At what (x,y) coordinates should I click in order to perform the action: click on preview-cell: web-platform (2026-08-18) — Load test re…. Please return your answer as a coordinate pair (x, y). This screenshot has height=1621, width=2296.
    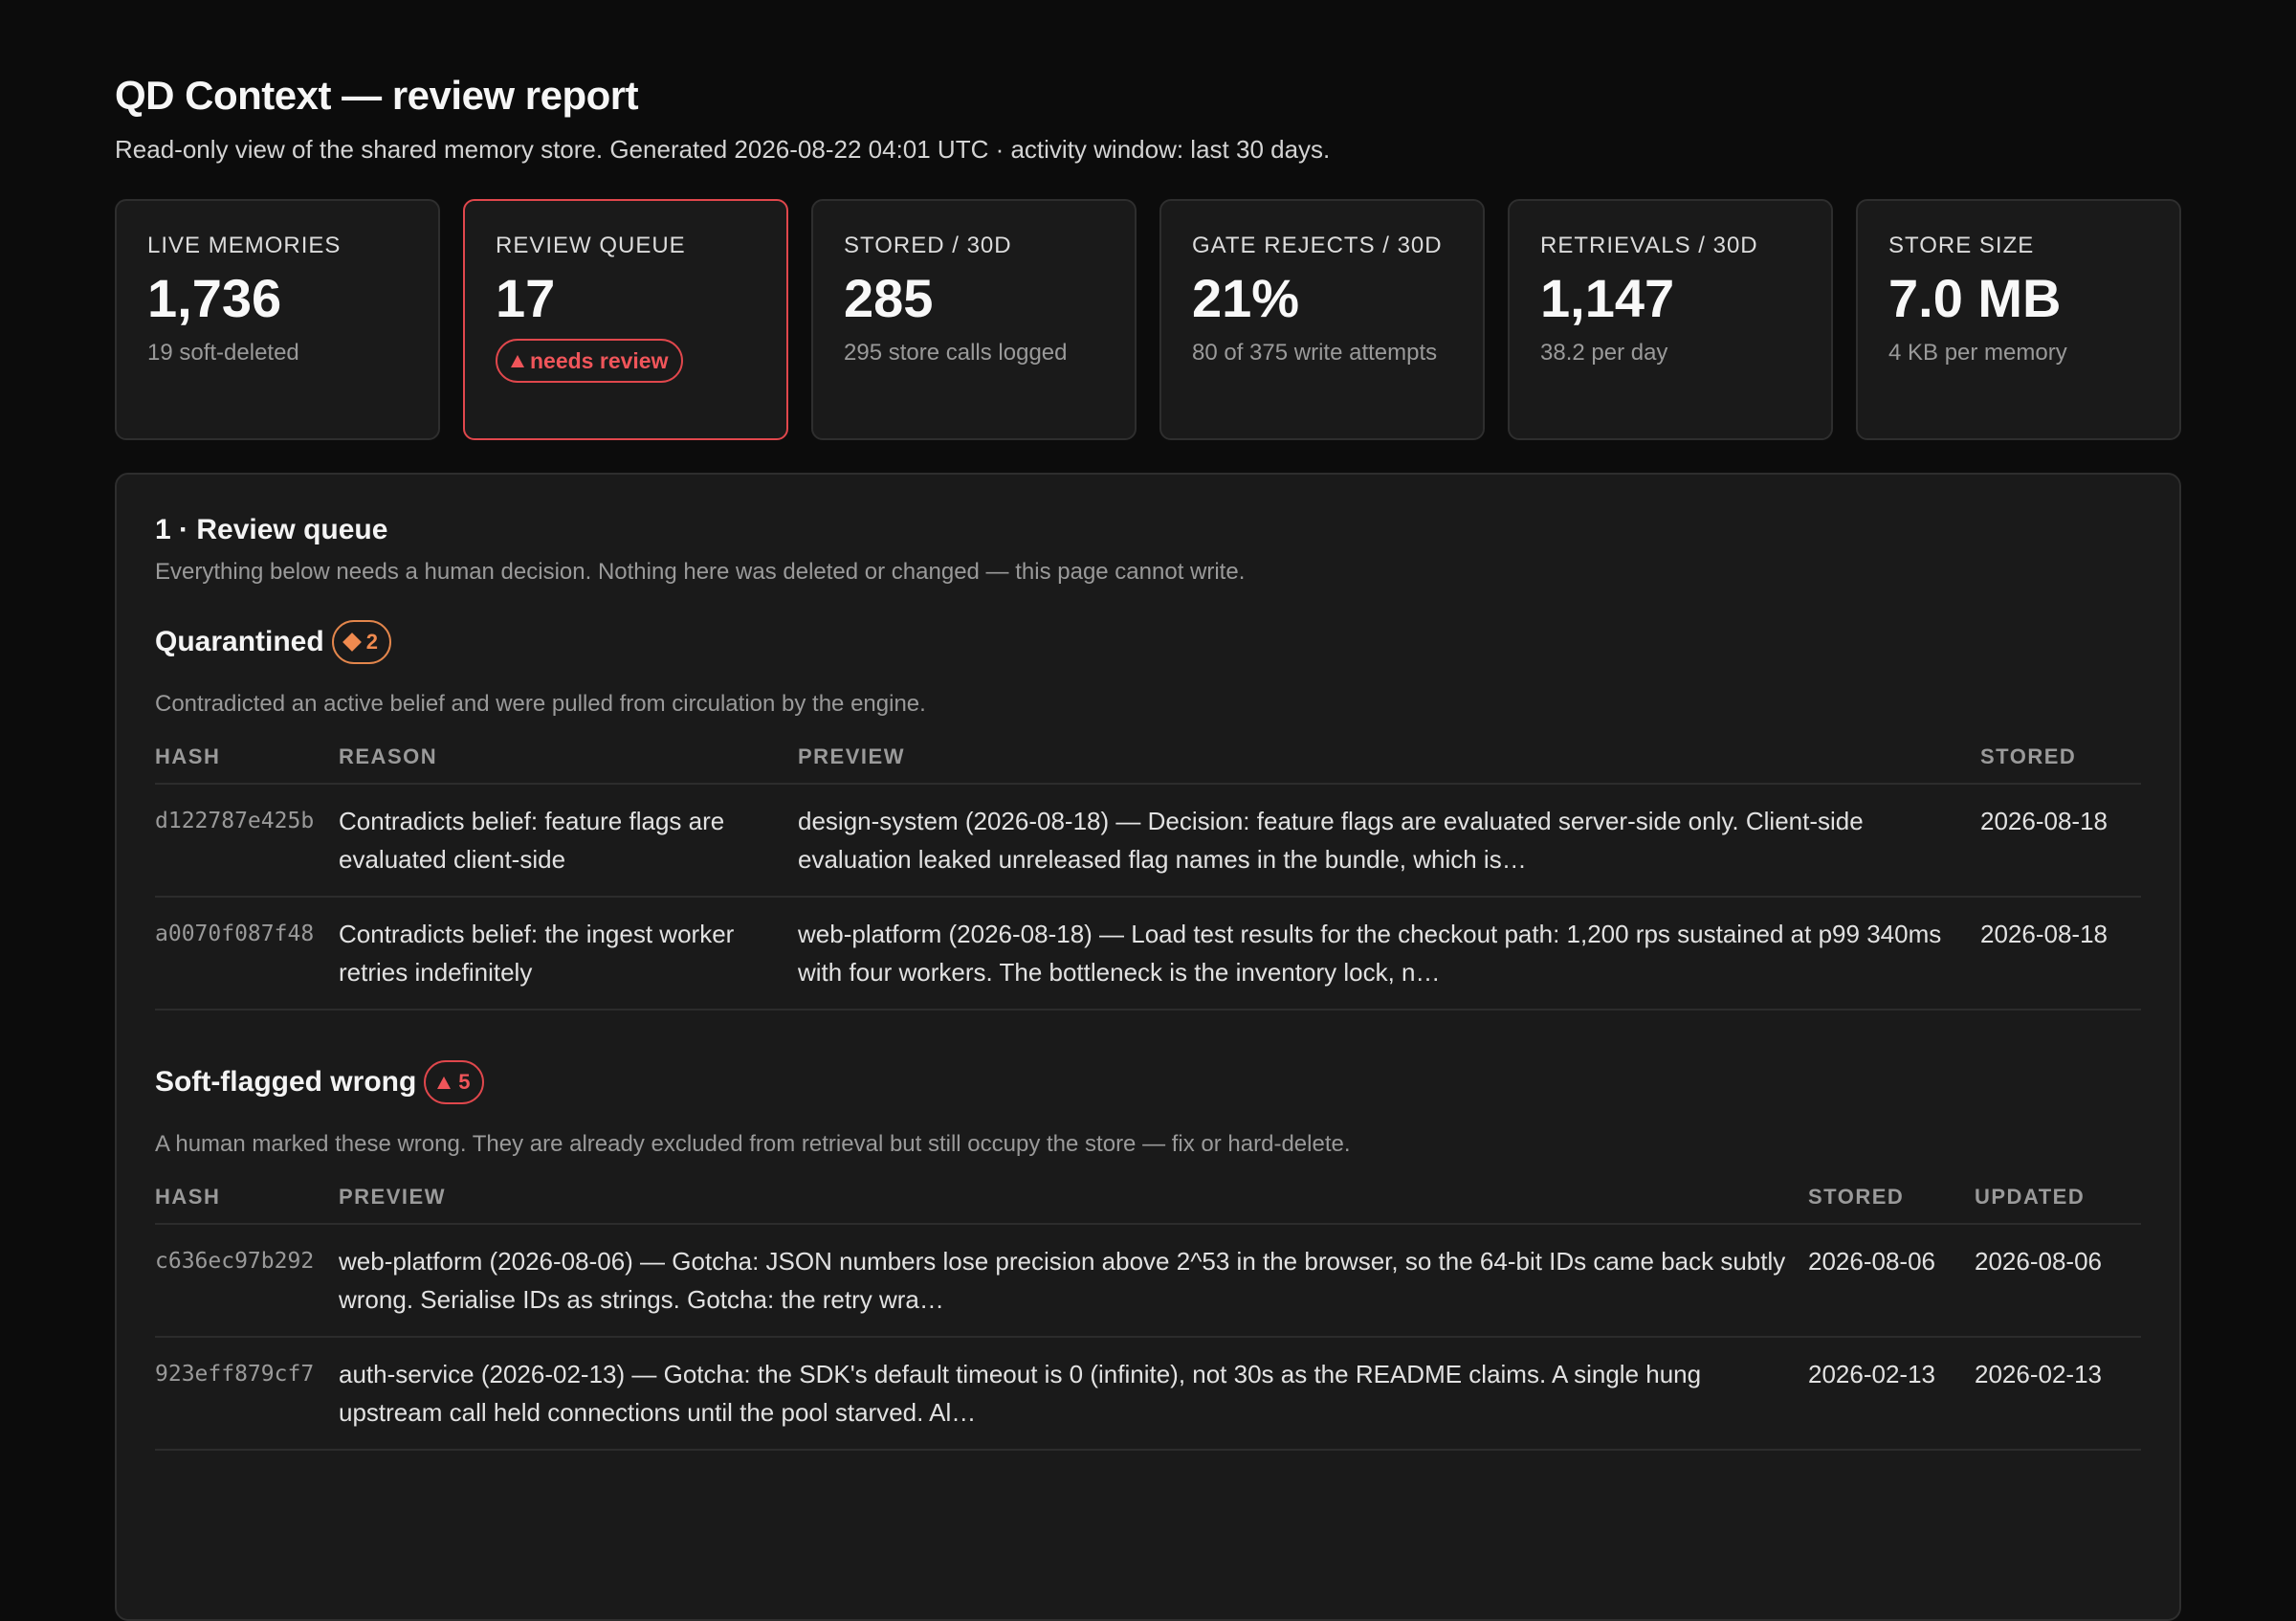
    Looking at the image, I should click on (1389, 953).